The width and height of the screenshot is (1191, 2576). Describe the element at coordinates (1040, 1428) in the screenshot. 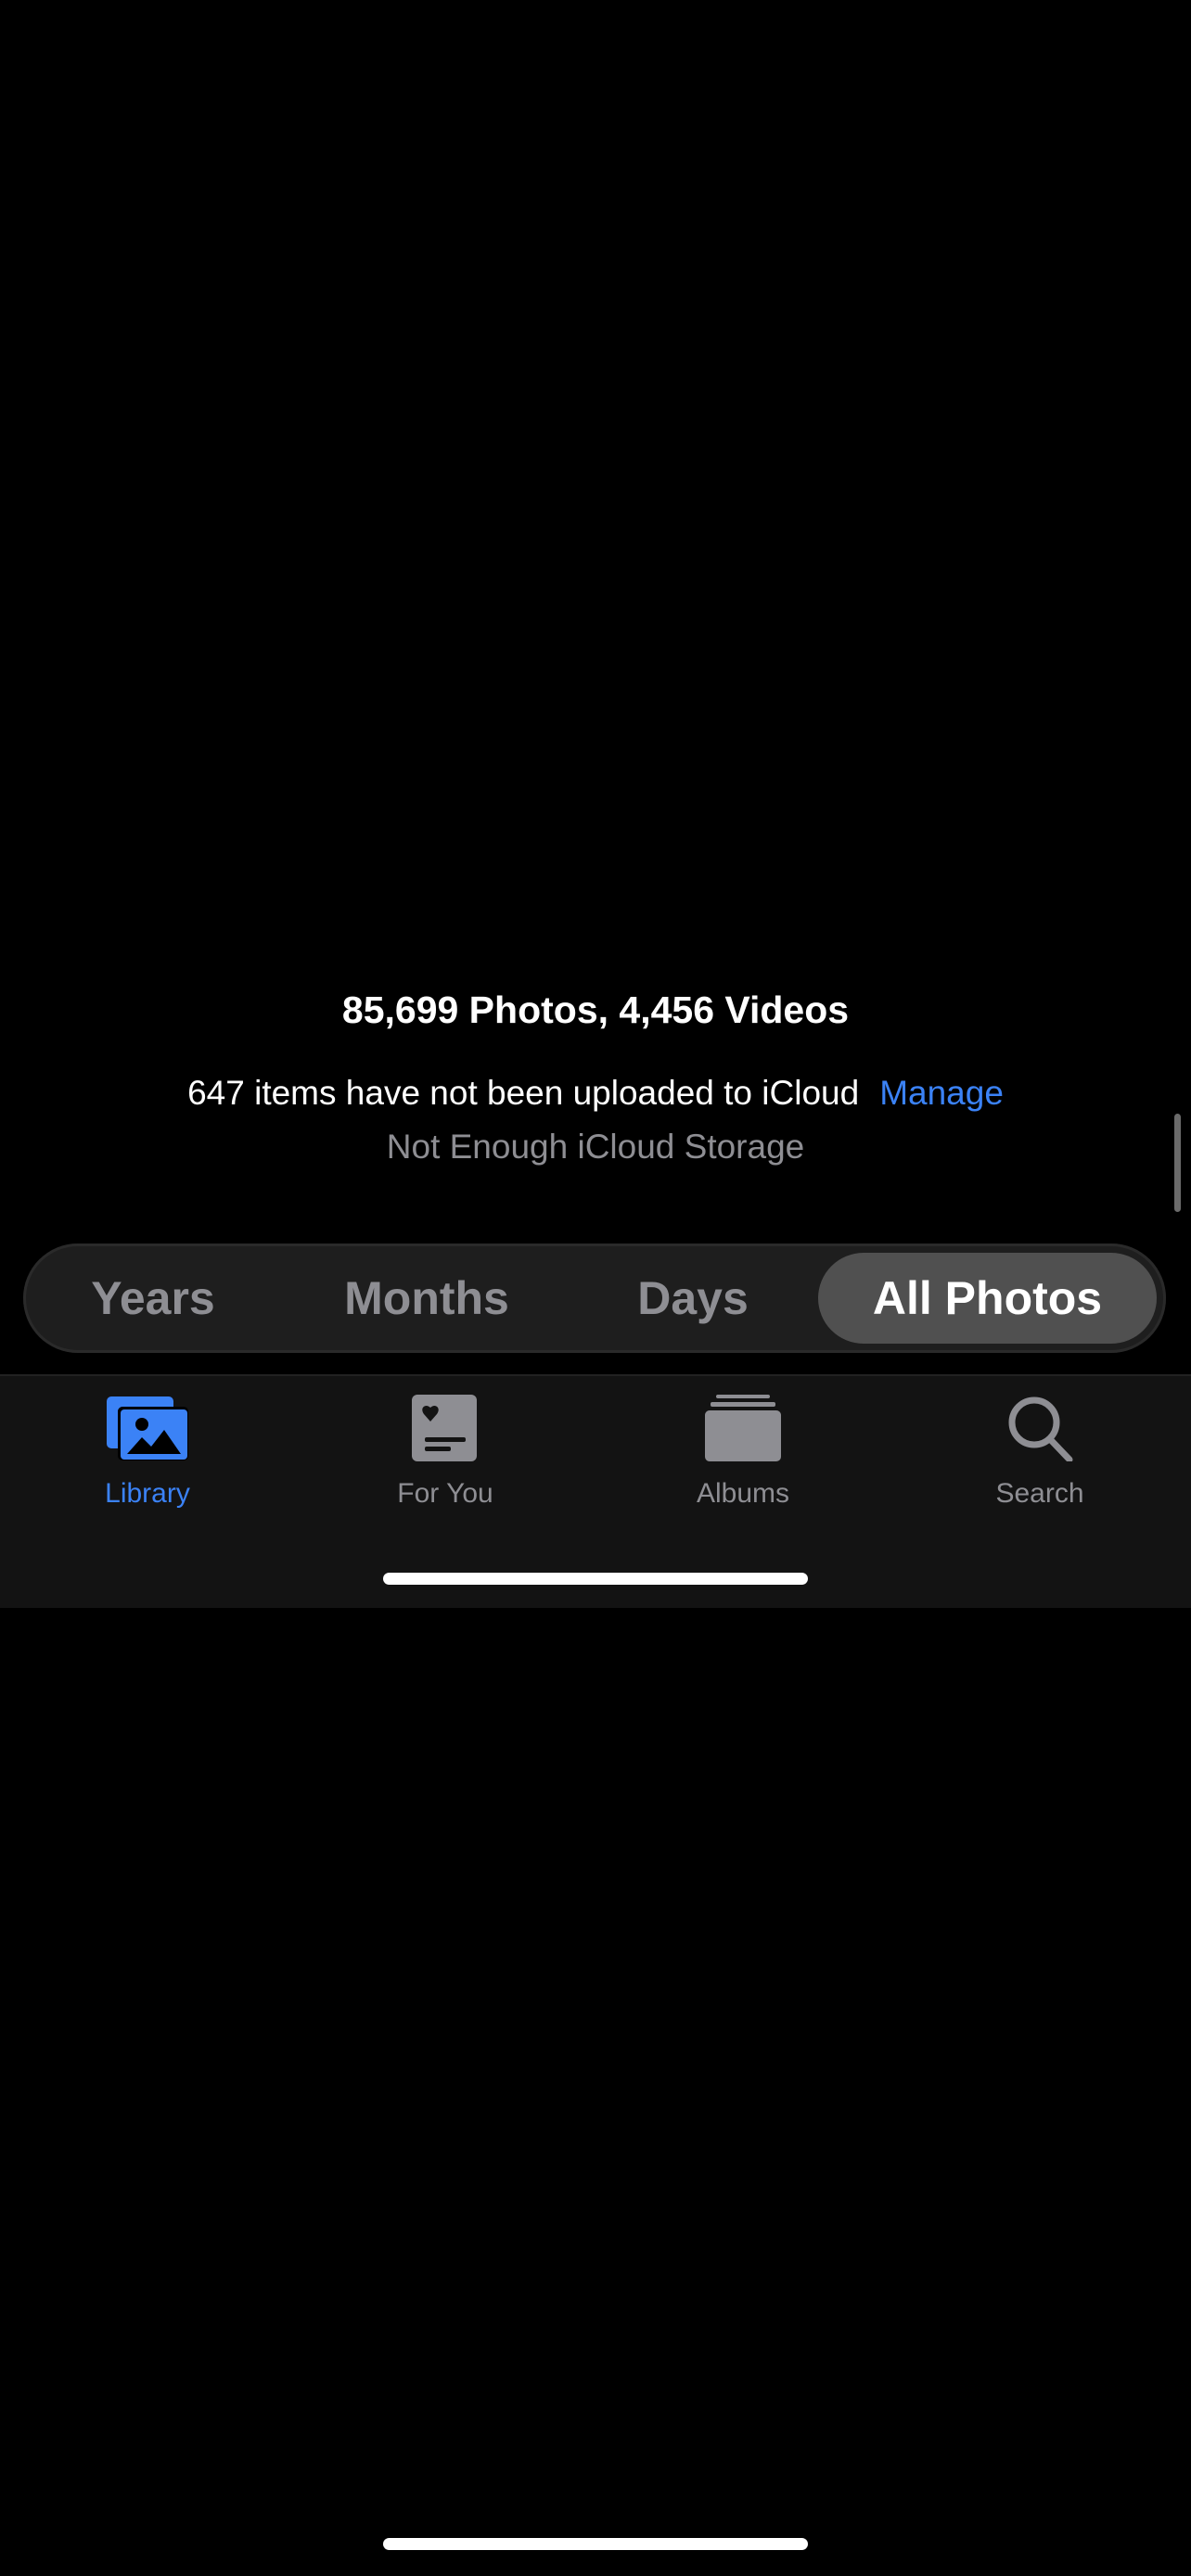

I see `search-icon` at that location.